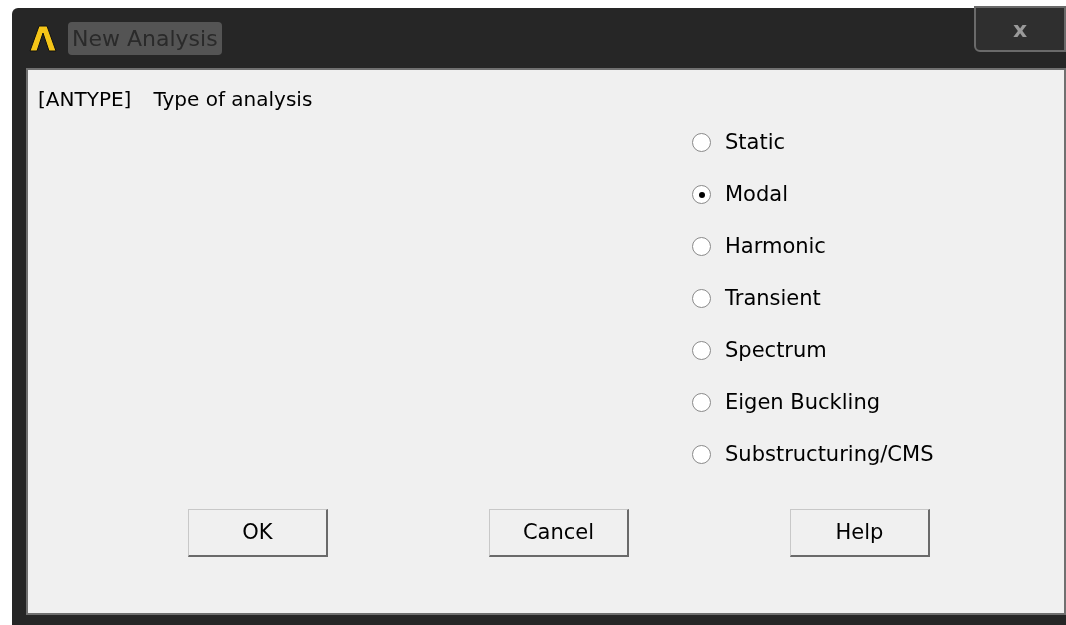 Image resolution: width=1066 pixels, height=625 pixels. Describe the element at coordinates (878, 402) in the screenshot. I see `radio-option: Eigen Buckling` at that location.